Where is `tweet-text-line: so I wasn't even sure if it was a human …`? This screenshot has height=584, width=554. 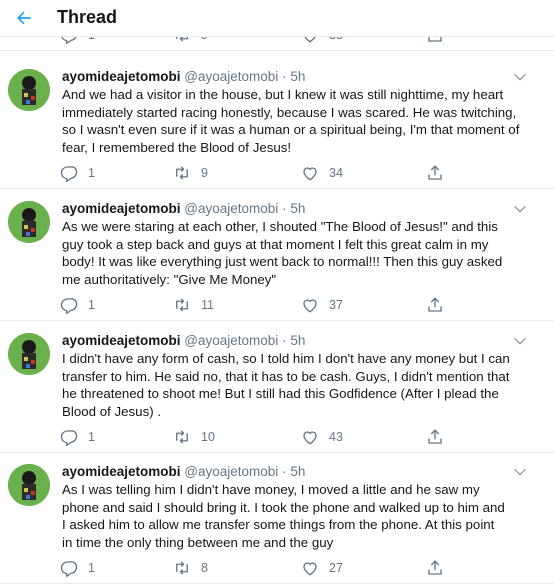 tweet-text-line: so I wasn't even sure if it was a human … is located at coordinates (291, 129).